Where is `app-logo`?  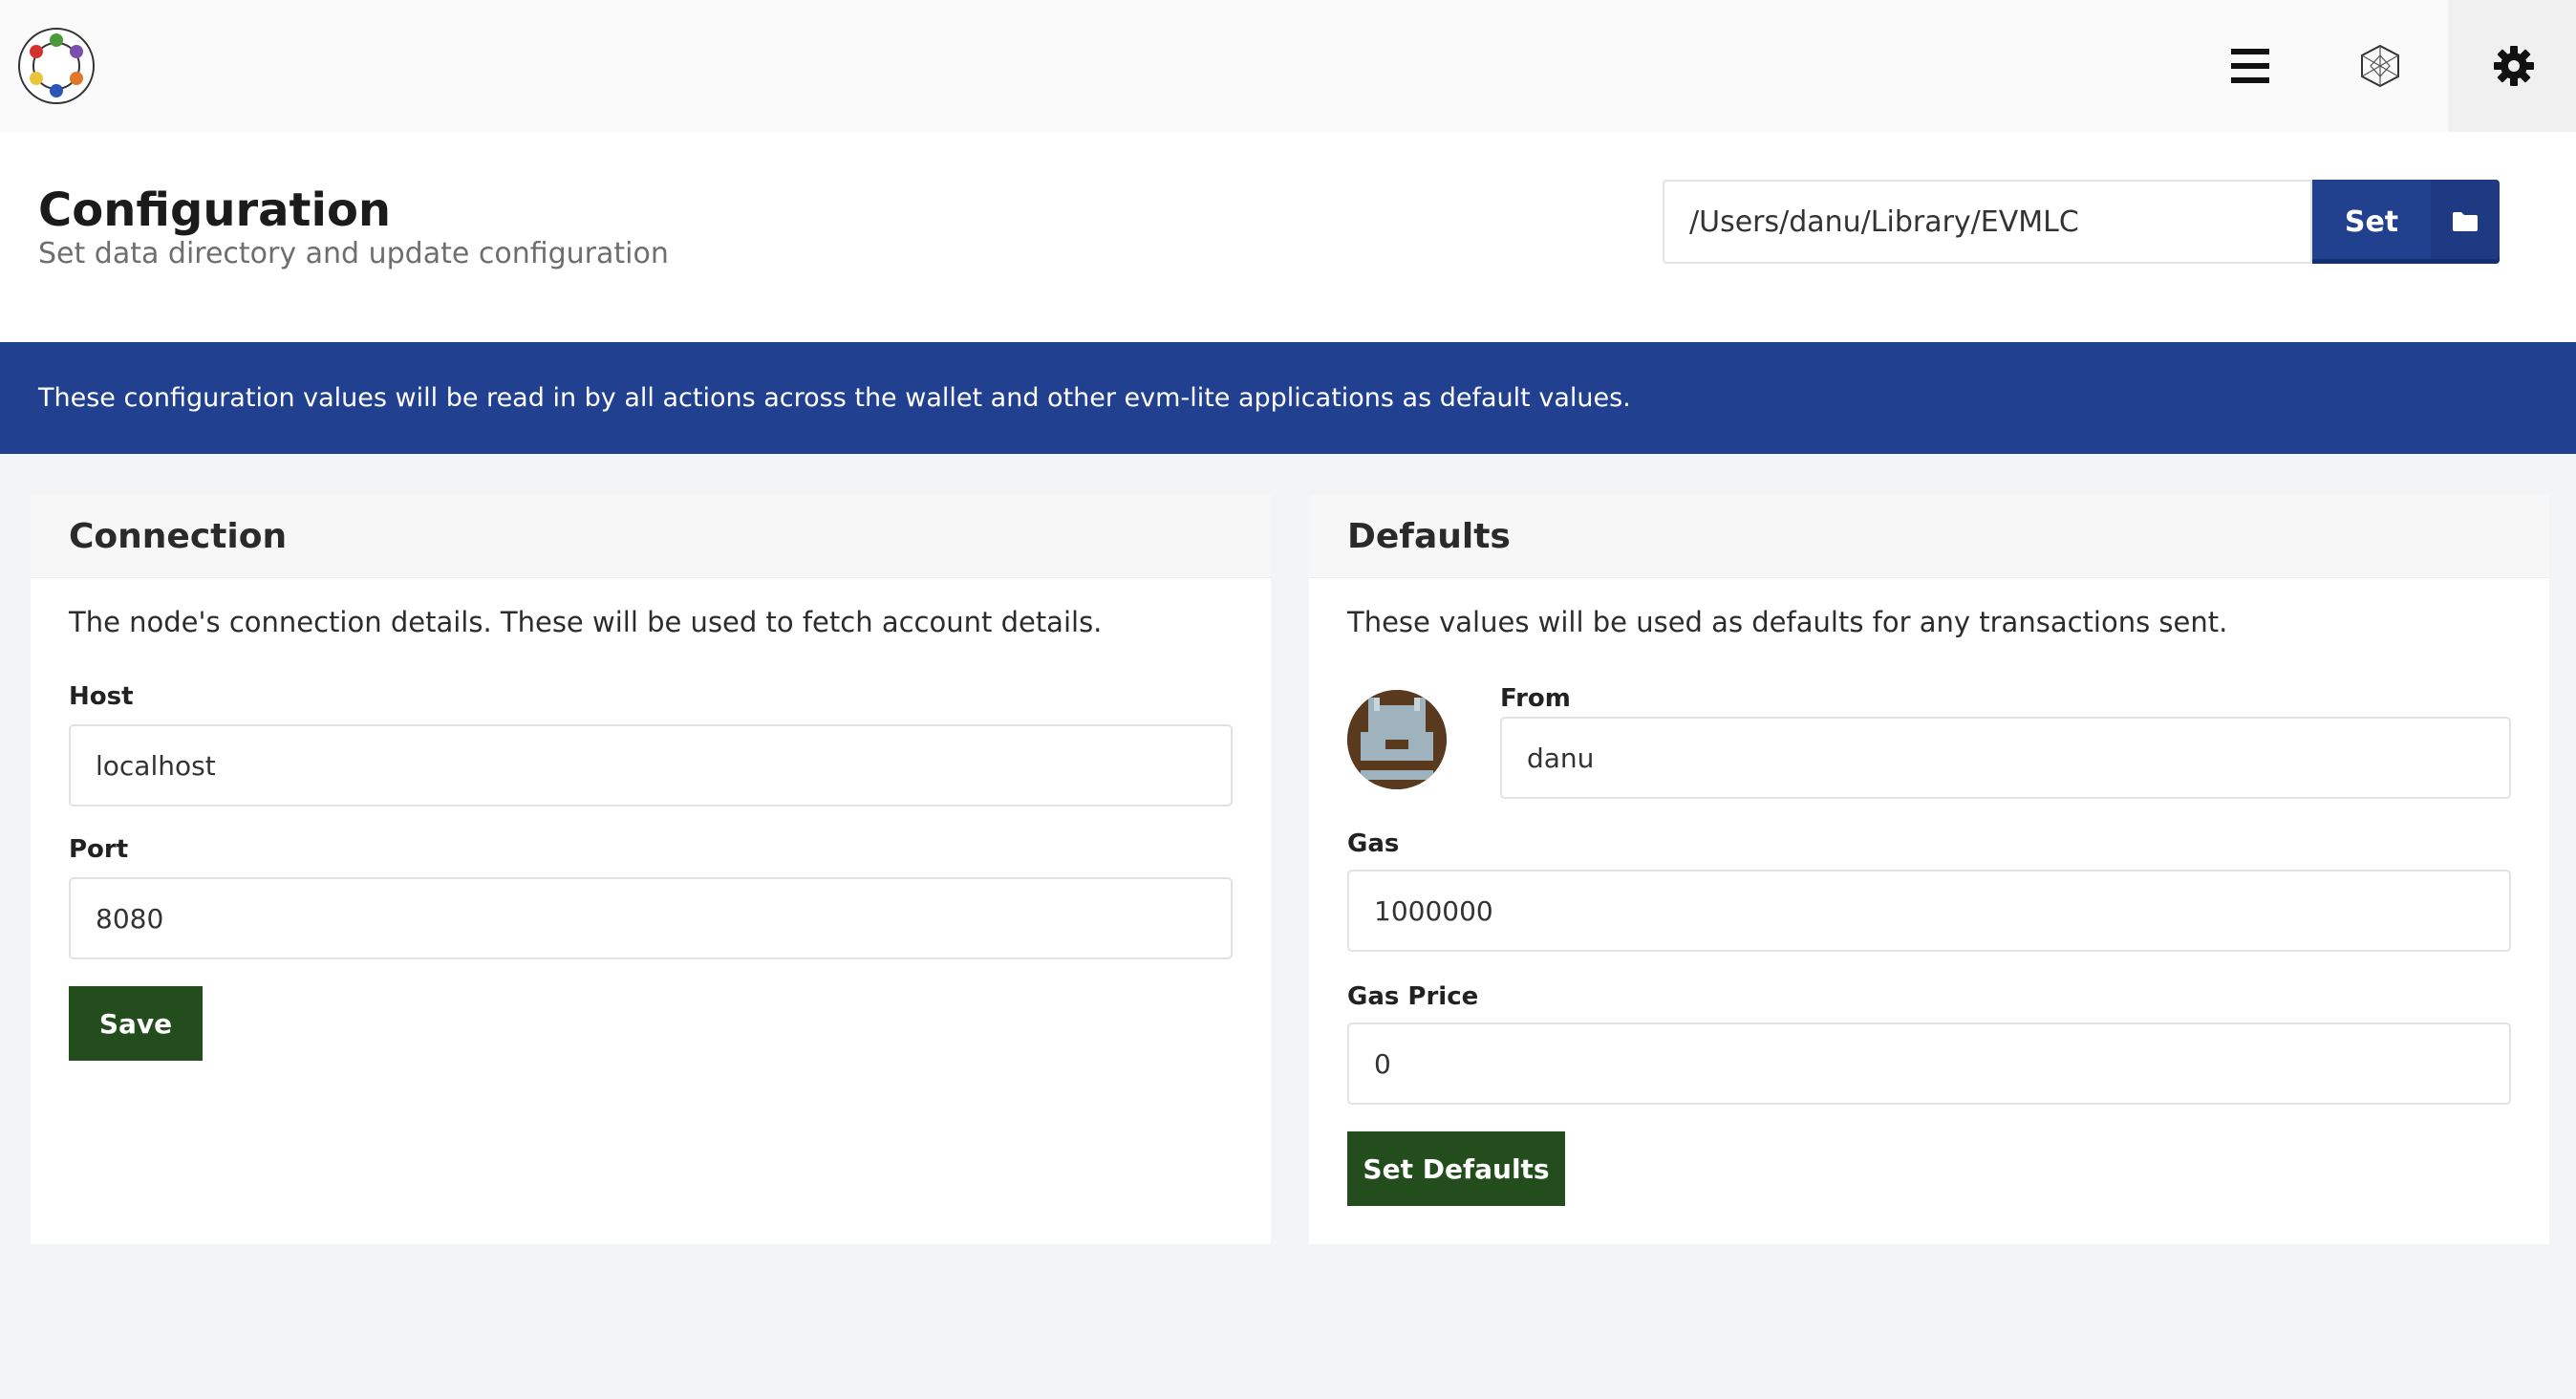
app-logo is located at coordinates (56, 66).